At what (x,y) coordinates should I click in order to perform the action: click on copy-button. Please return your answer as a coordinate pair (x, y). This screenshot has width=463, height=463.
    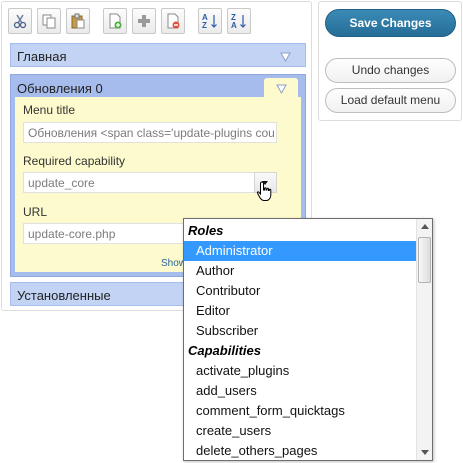
    Looking at the image, I should click on (49, 21).